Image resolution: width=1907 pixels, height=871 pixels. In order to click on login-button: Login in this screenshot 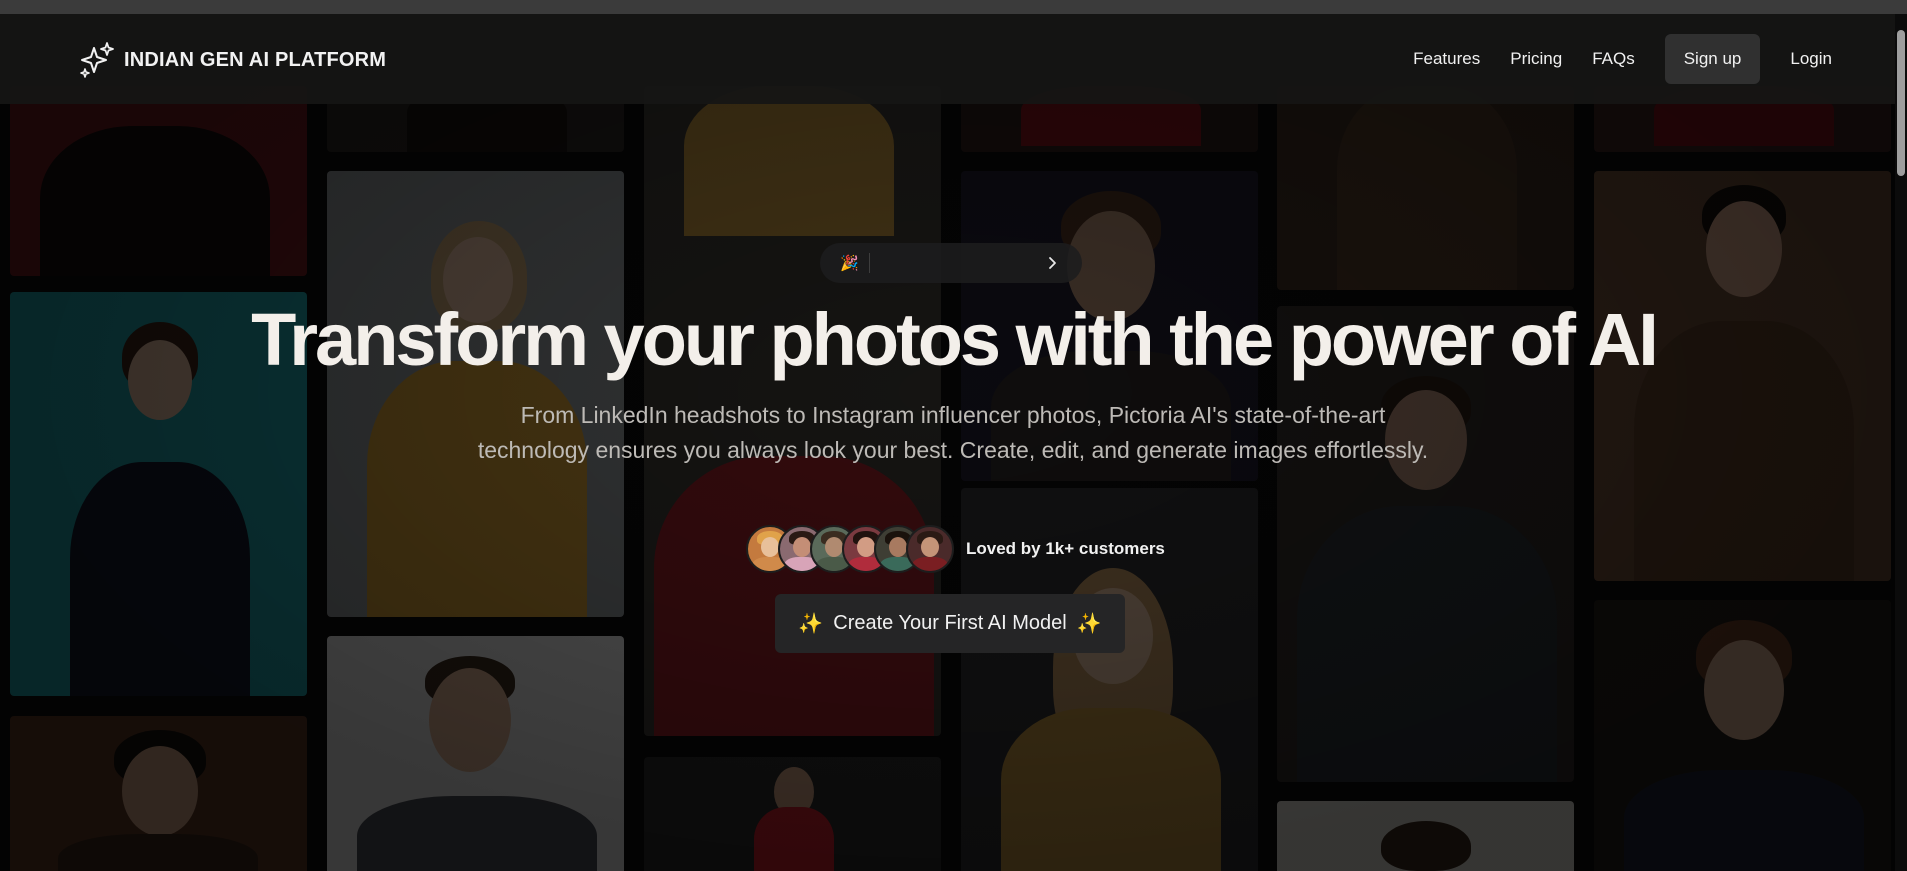, I will do `click(1811, 59)`.